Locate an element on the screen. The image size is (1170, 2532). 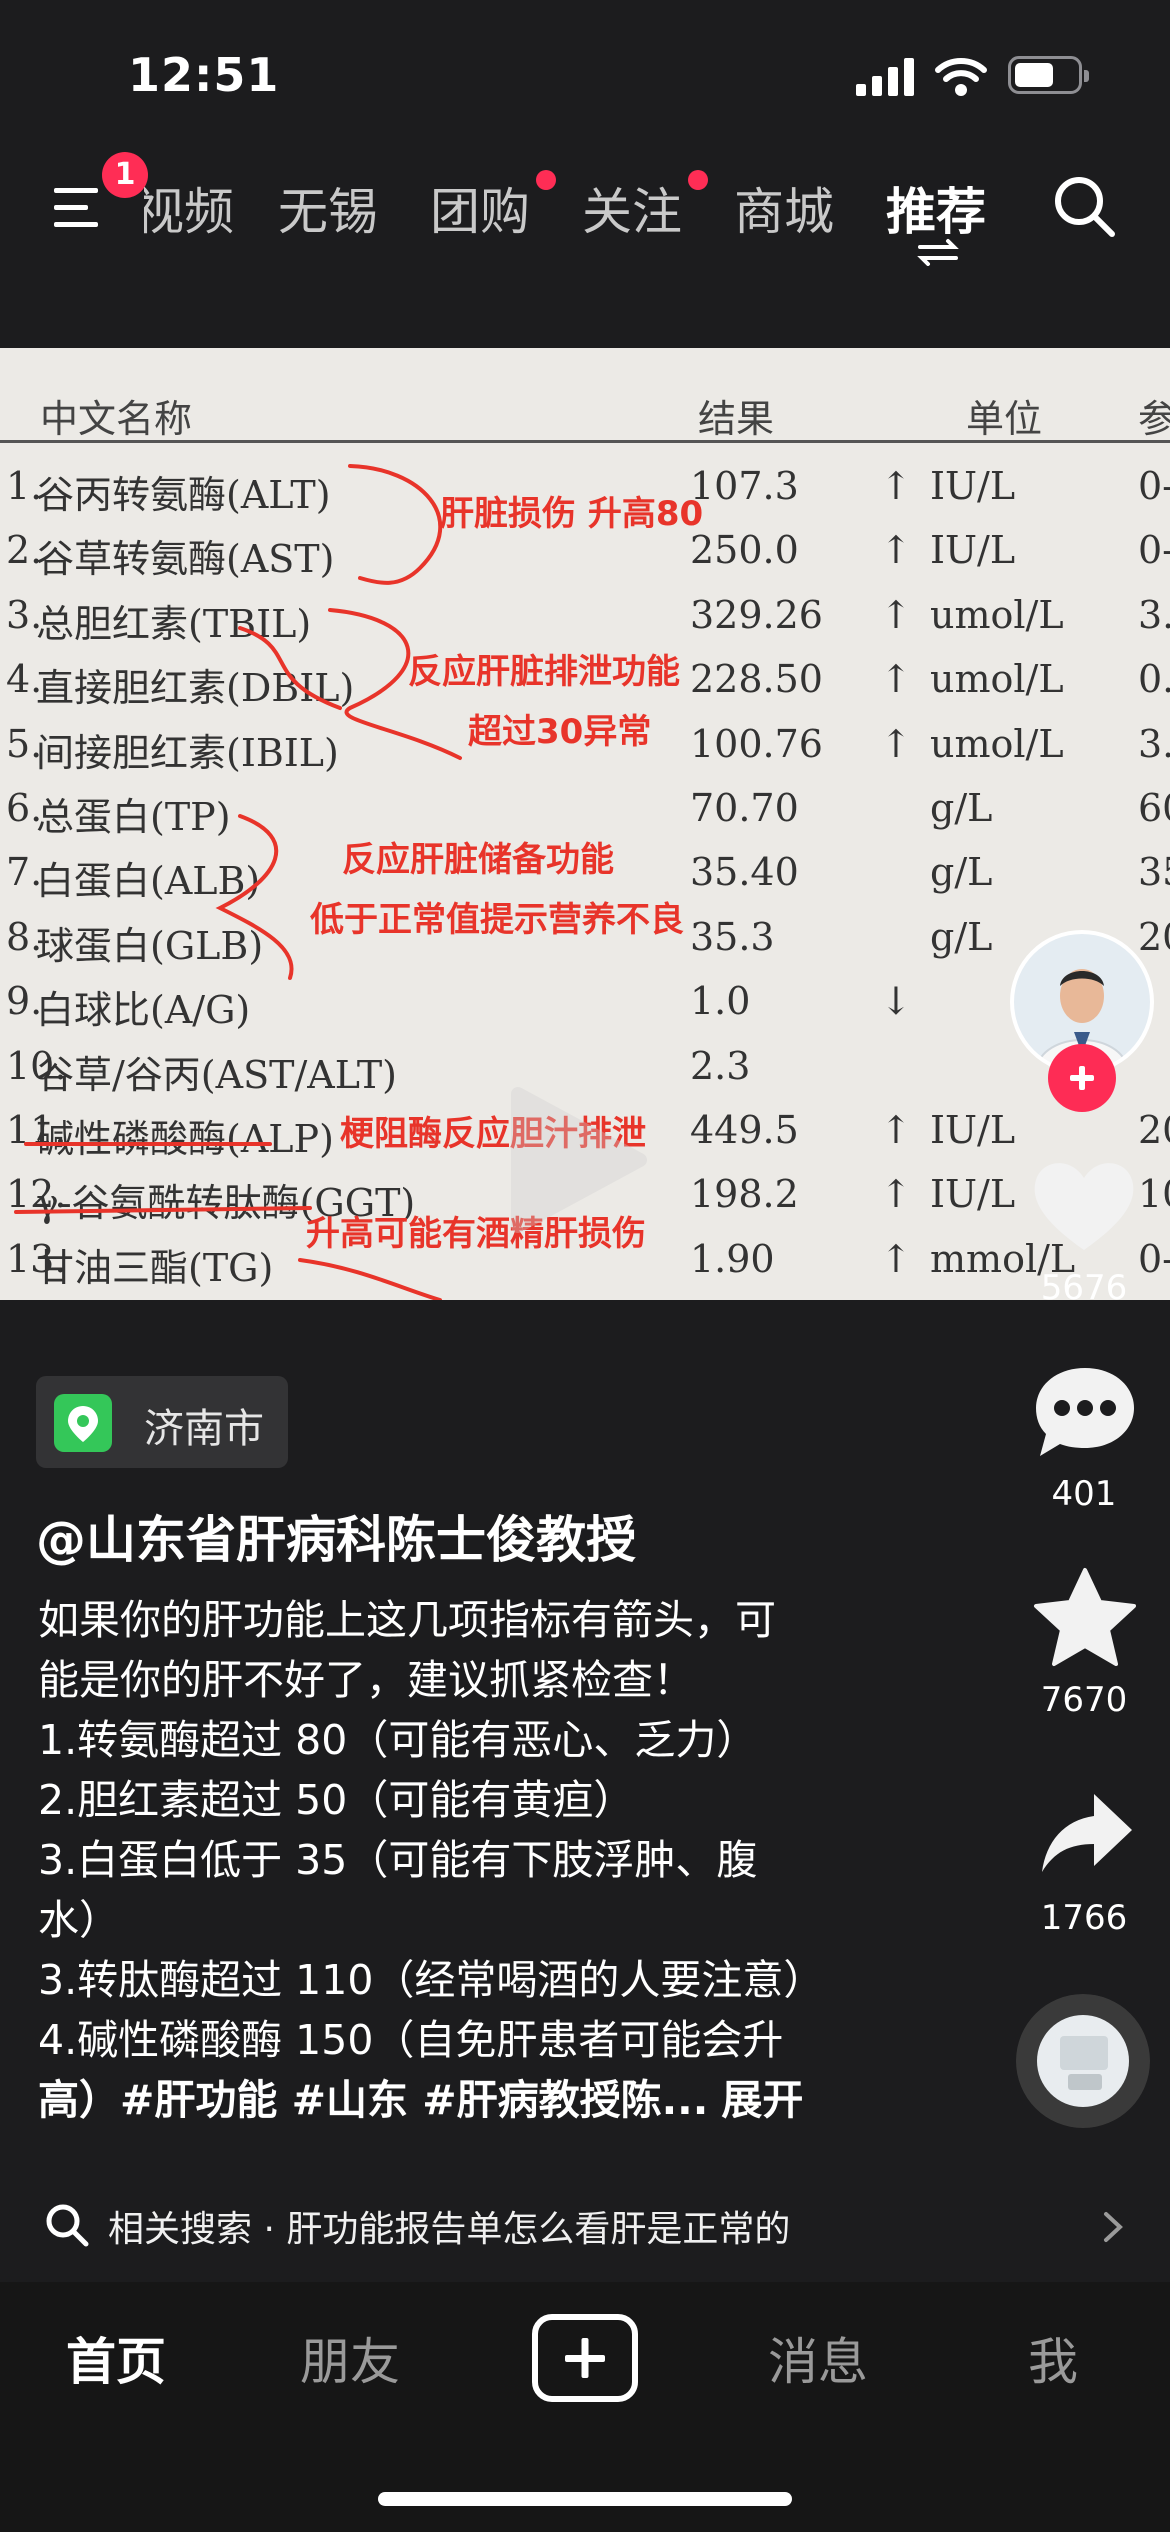
status-time: 12:51 is located at coordinates (204, 75).